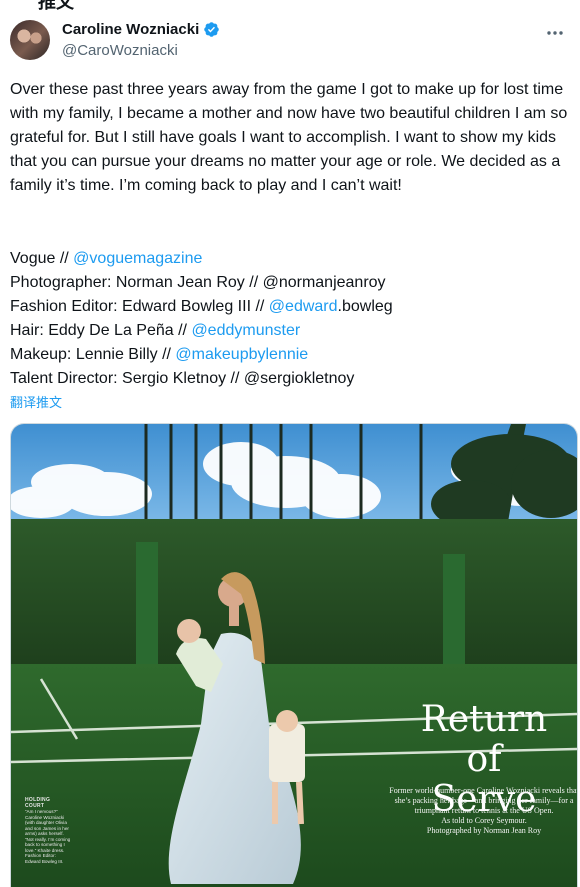 This screenshot has height=887, width=580. I want to click on credit-line-vogue: Vogue // @voguemagazine, so click(290, 259).